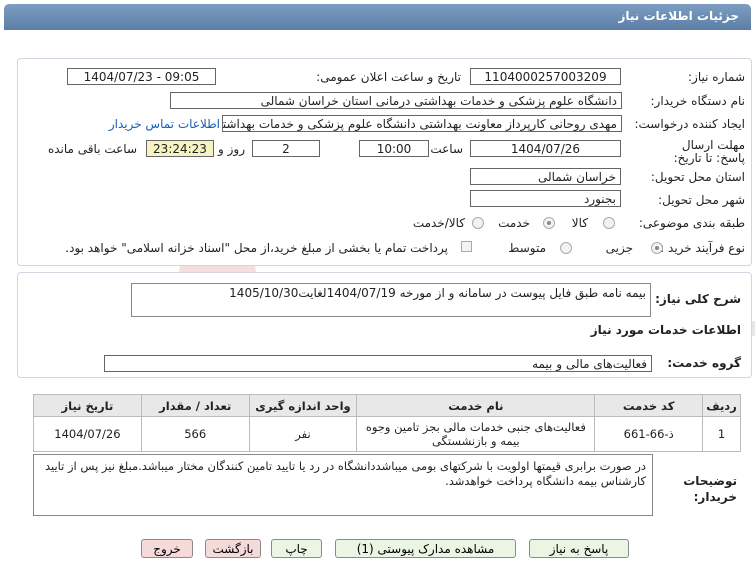  What do you see at coordinates (545, 198) in the screenshot?
I see `city-field: بجنورد` at bounding box center [545, 198].